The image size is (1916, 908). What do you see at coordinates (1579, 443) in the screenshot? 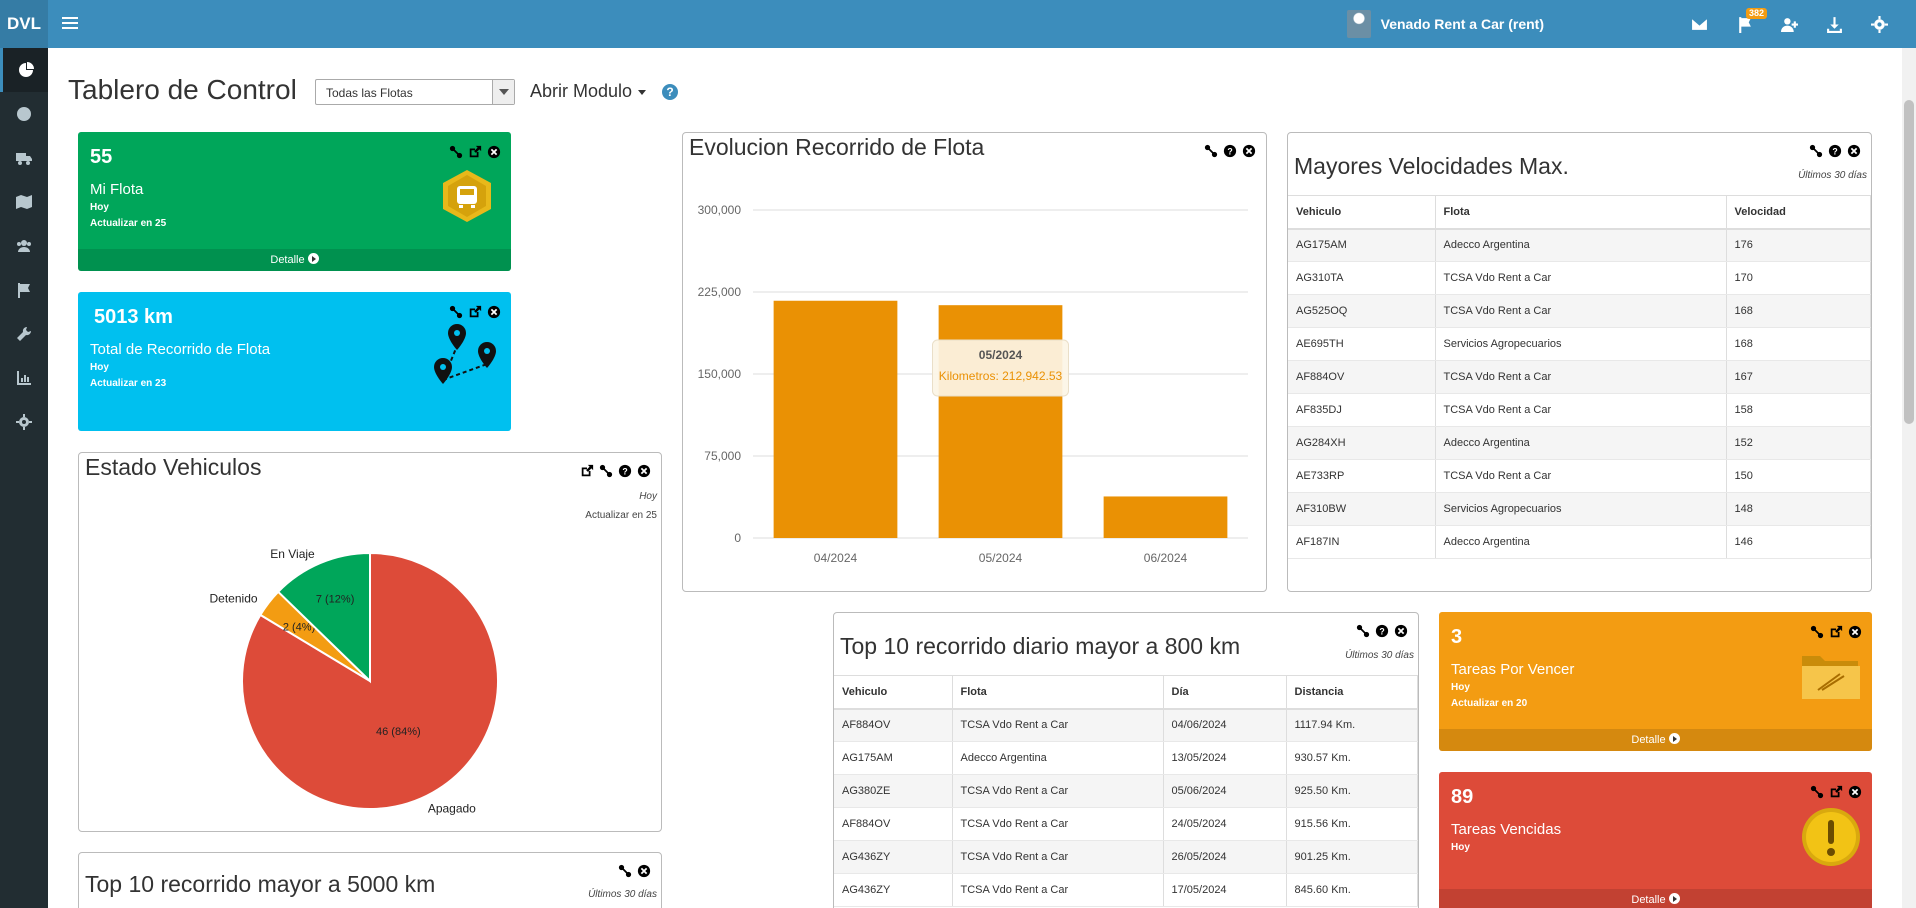
I see `table-row: AG284XH Adecco Argentina 152` at bounding box center [1579, 443].